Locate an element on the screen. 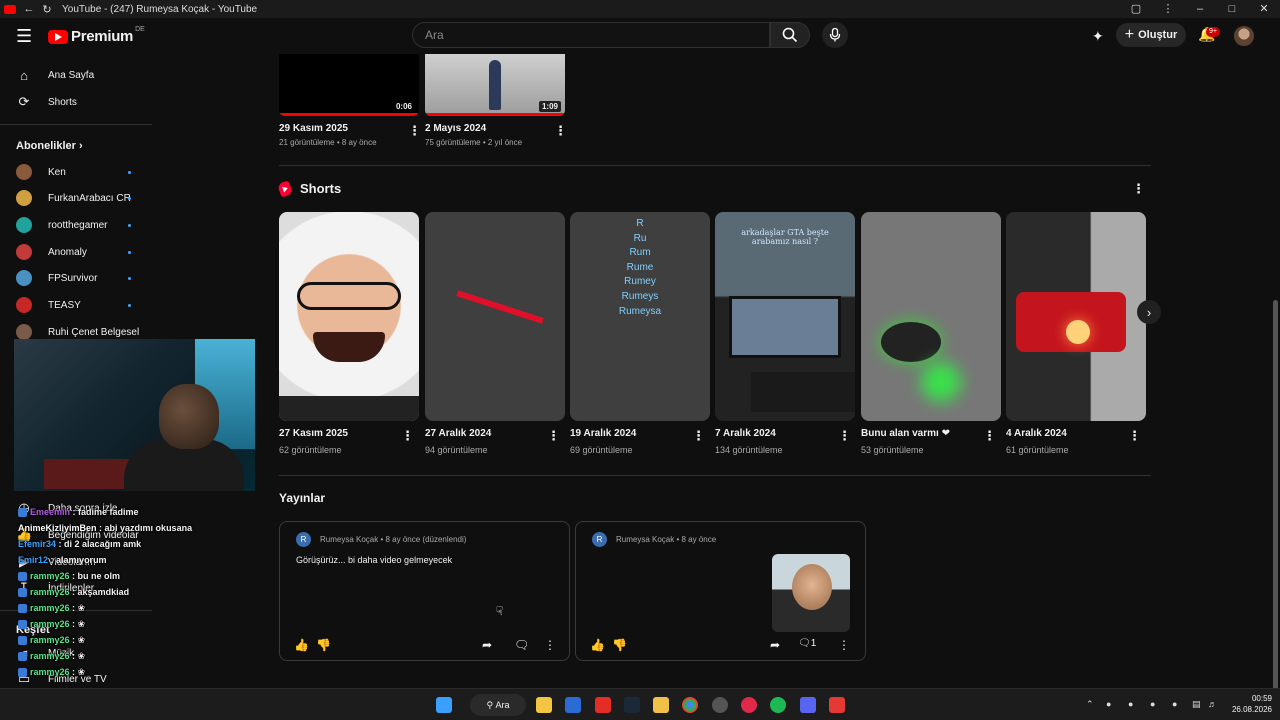 This screenshot has width=1280, height=720. voice-search-button is located at coordinates (835, 35).